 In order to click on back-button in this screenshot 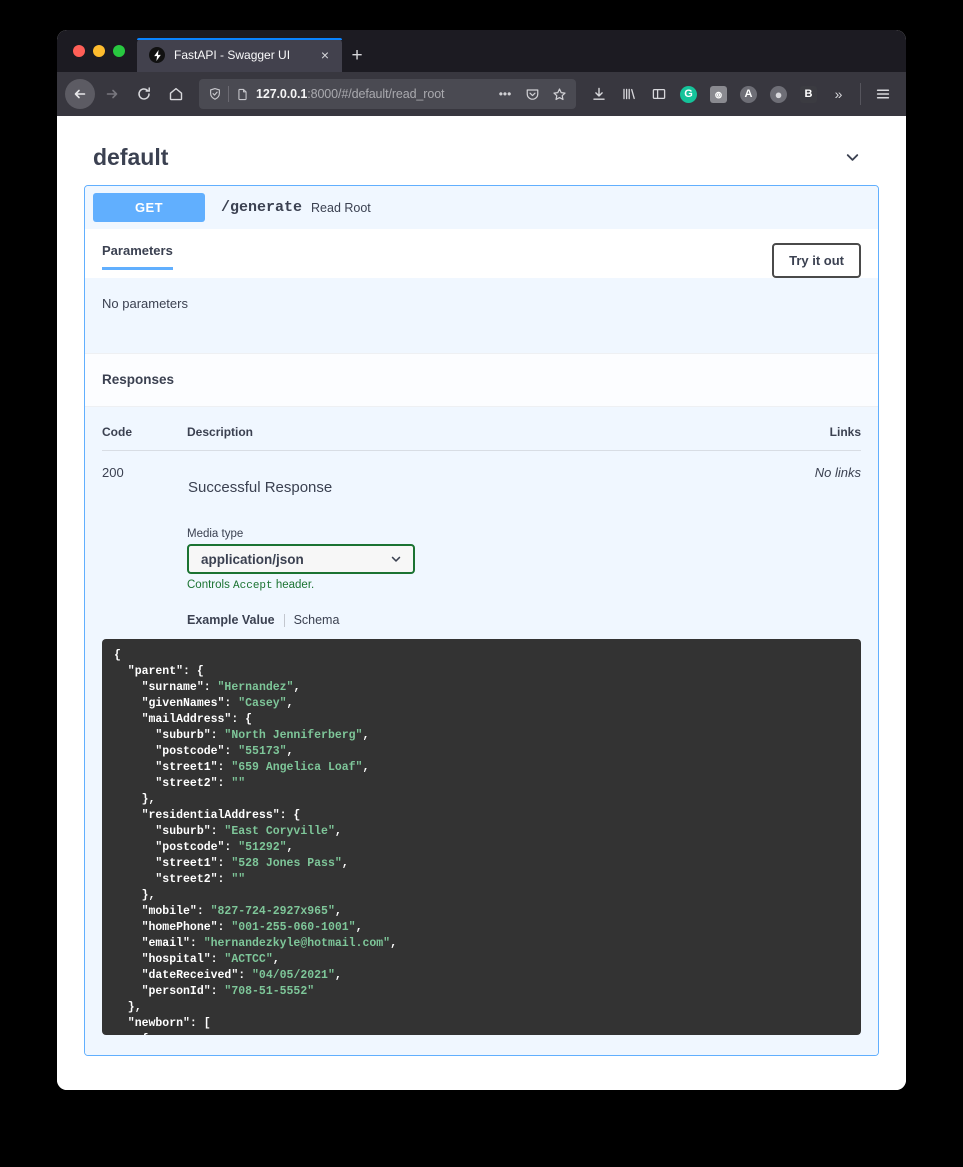, I will do `click(80, 94)`.